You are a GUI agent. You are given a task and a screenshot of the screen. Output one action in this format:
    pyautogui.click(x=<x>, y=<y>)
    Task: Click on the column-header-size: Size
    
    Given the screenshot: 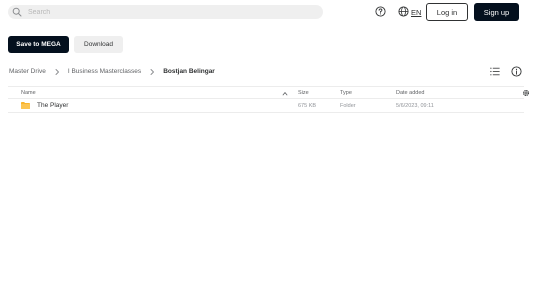 What is the action you would take?
    pyautogui.click(x=303, y=93)
    